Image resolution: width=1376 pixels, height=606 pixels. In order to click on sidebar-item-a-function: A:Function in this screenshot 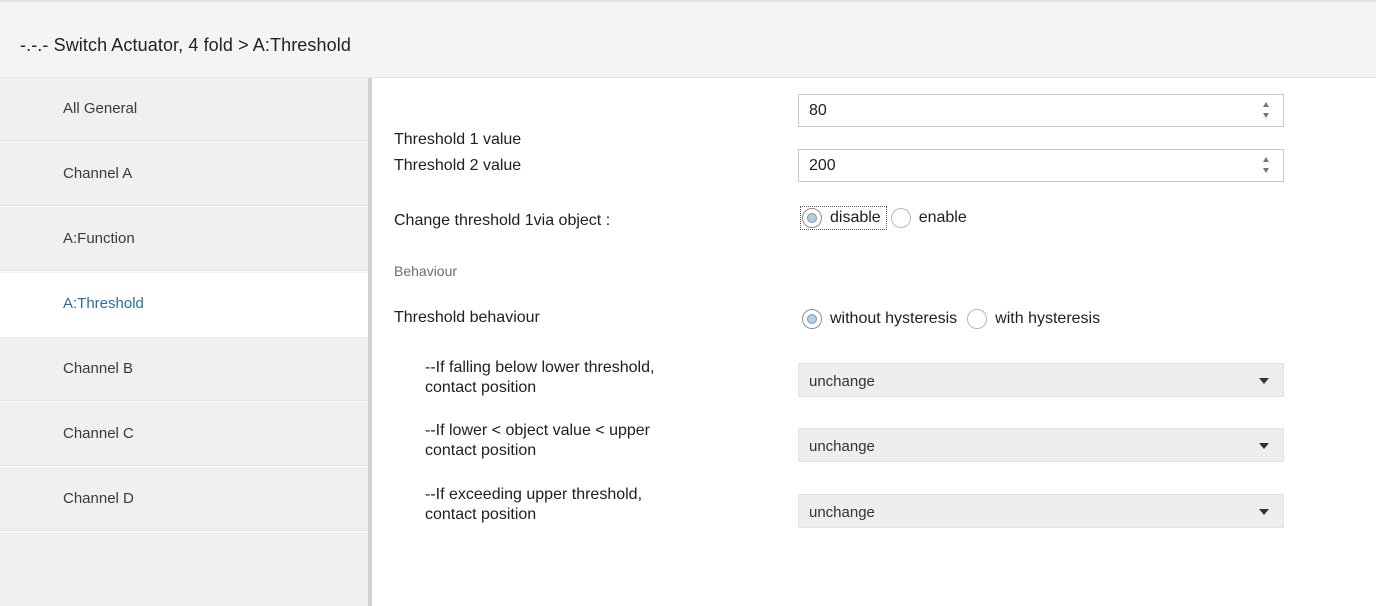, I will do `click(184, 240)`.